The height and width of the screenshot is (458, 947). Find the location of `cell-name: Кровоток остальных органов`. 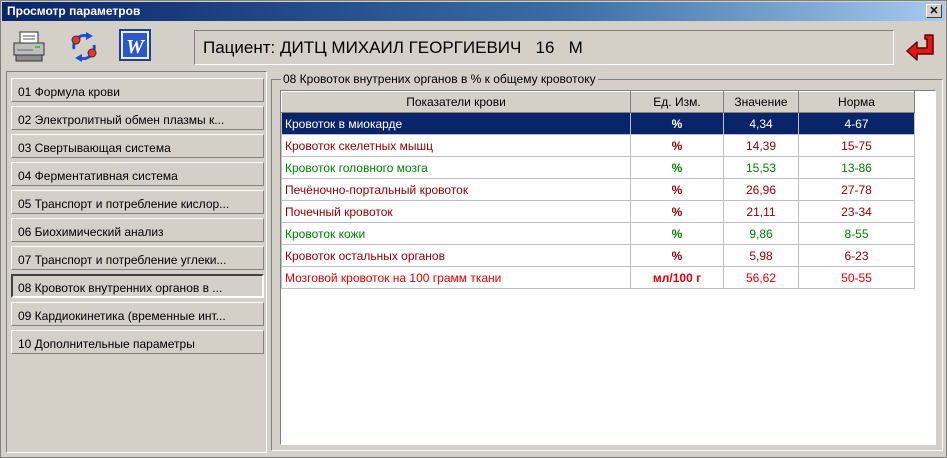

cell-name: Кровоток остальных органов is located at coordinates (456, 255).